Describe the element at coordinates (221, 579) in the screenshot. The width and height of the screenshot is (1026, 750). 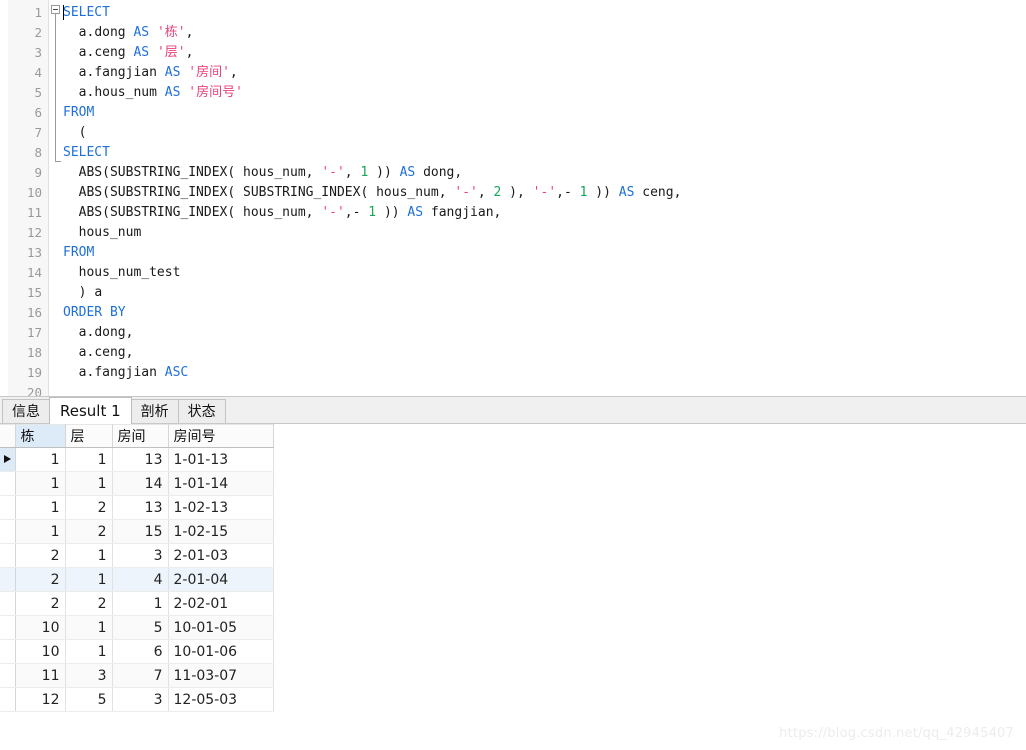
I see `table-cell: 2-01-04` at that location.